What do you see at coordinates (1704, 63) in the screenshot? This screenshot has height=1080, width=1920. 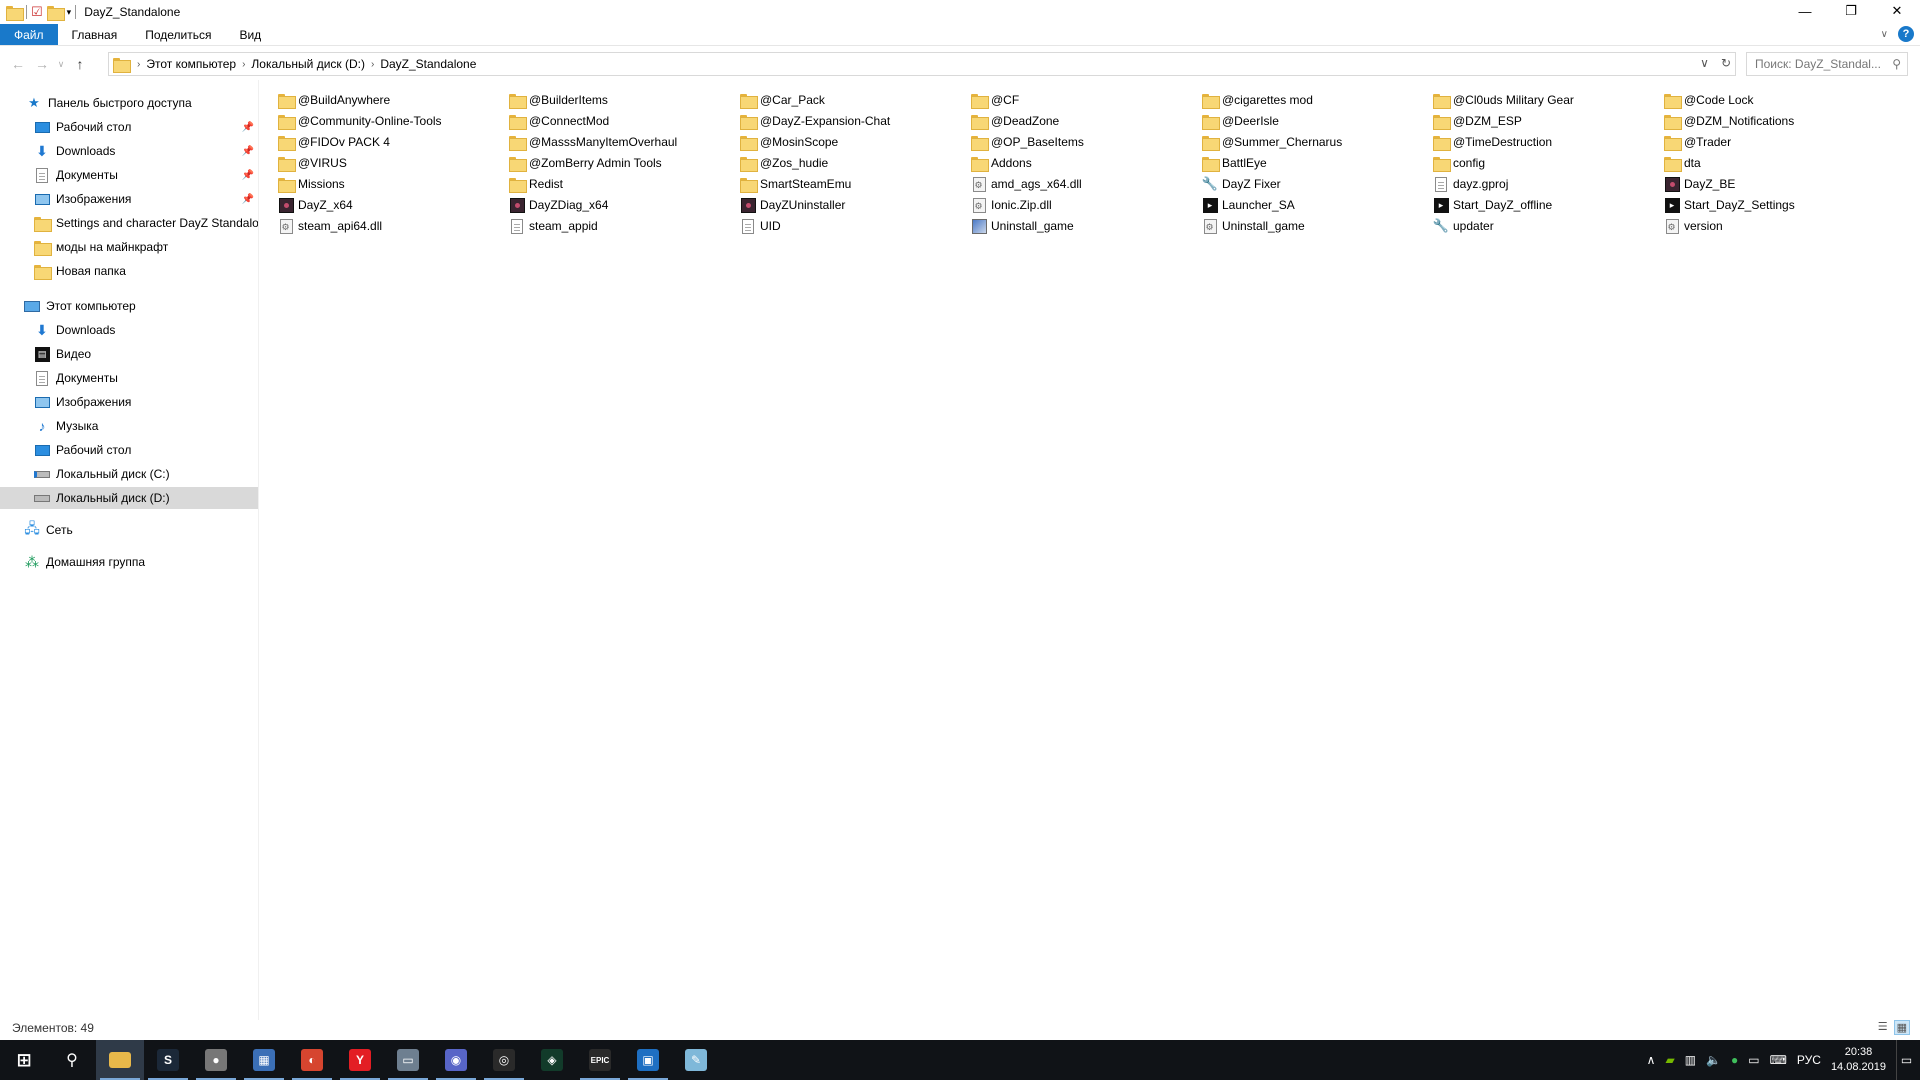 I see `chevron-down-icon: ∨` at bounding box center [1704, 63].